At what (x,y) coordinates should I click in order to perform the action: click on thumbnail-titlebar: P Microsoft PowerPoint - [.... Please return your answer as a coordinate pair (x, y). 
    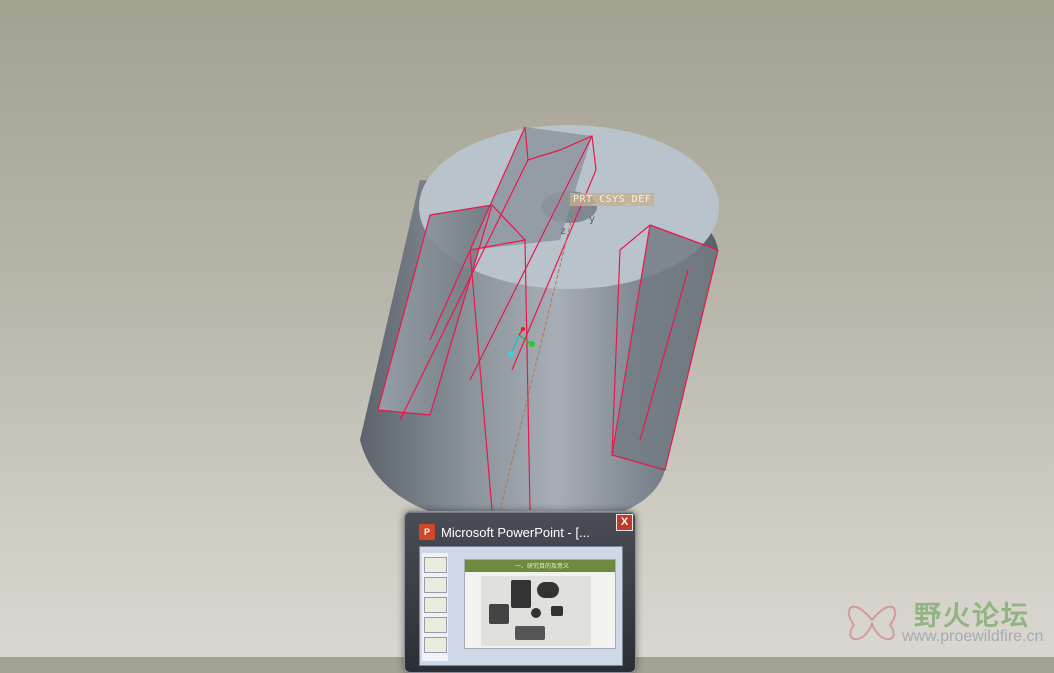
    Looking at the image, I should click on (522, 532).